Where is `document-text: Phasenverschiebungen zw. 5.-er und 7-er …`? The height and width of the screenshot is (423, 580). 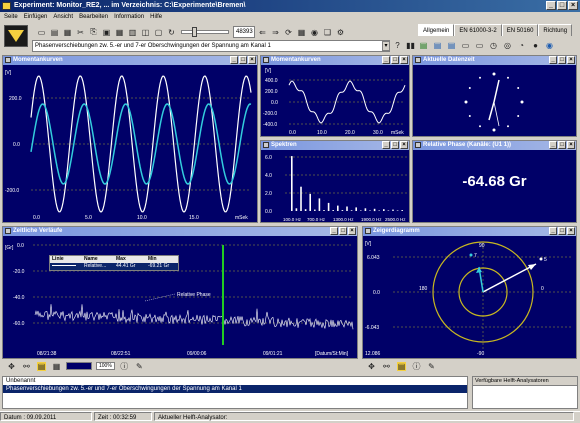
document-text: Phasenverschiebungen zw. 5.-er und 7-er … is located at coordinates (235, 389).